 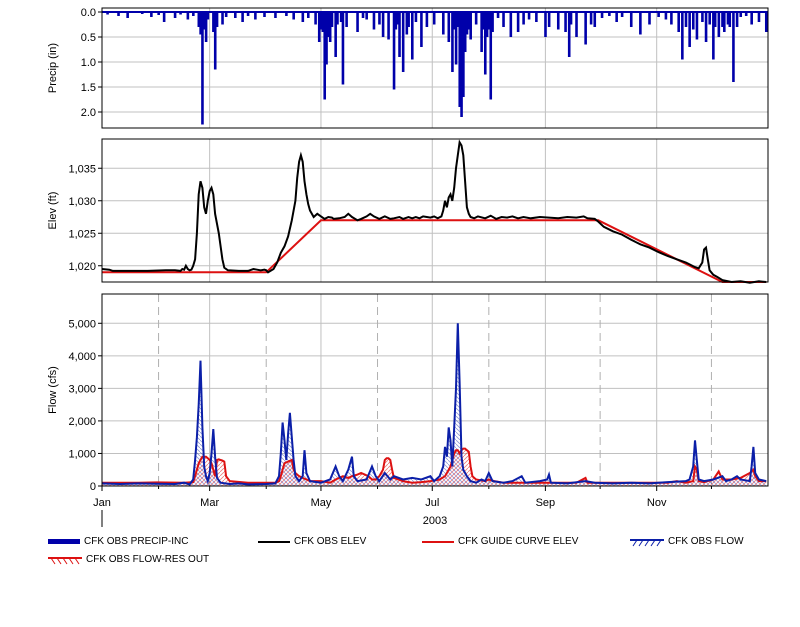 I want to click on legend-item-flow: CFK OBS FLOW, so click(x=687, y=541).